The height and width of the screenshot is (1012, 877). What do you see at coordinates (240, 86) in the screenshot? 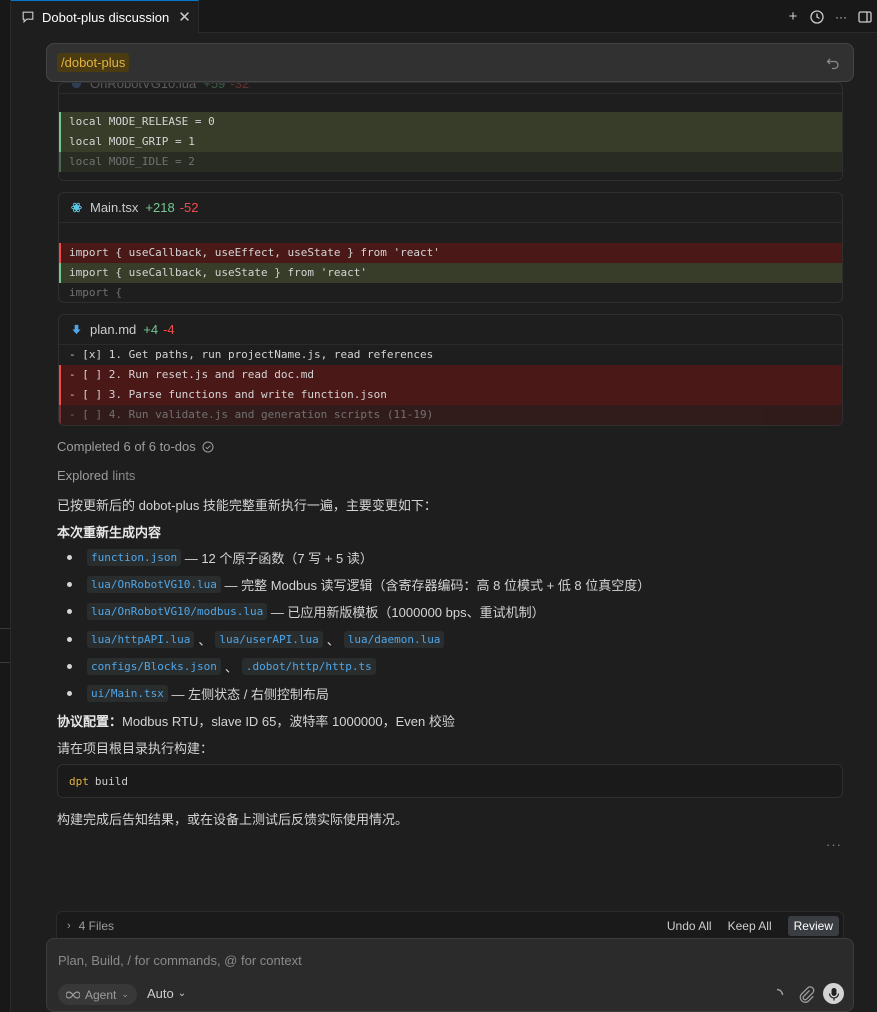
I see `diff-removed-count: -32` at bounding box center [240, 86].